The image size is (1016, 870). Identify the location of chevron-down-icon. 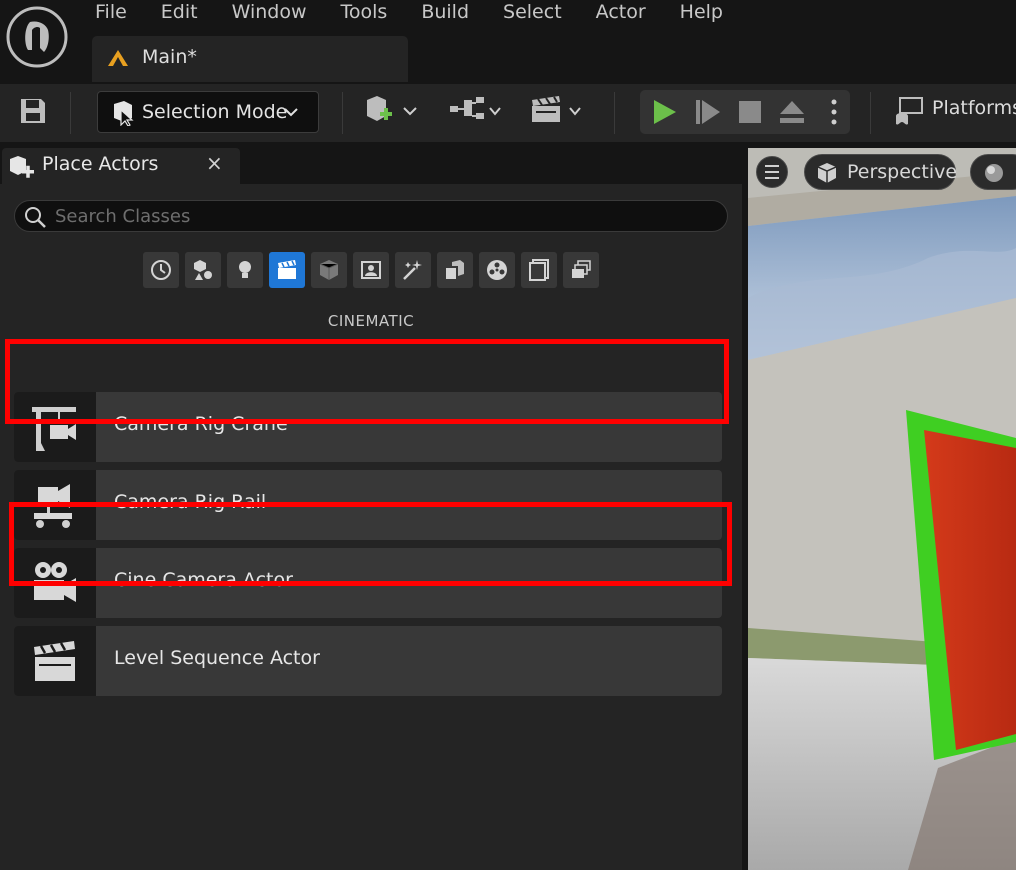
(291, 112).